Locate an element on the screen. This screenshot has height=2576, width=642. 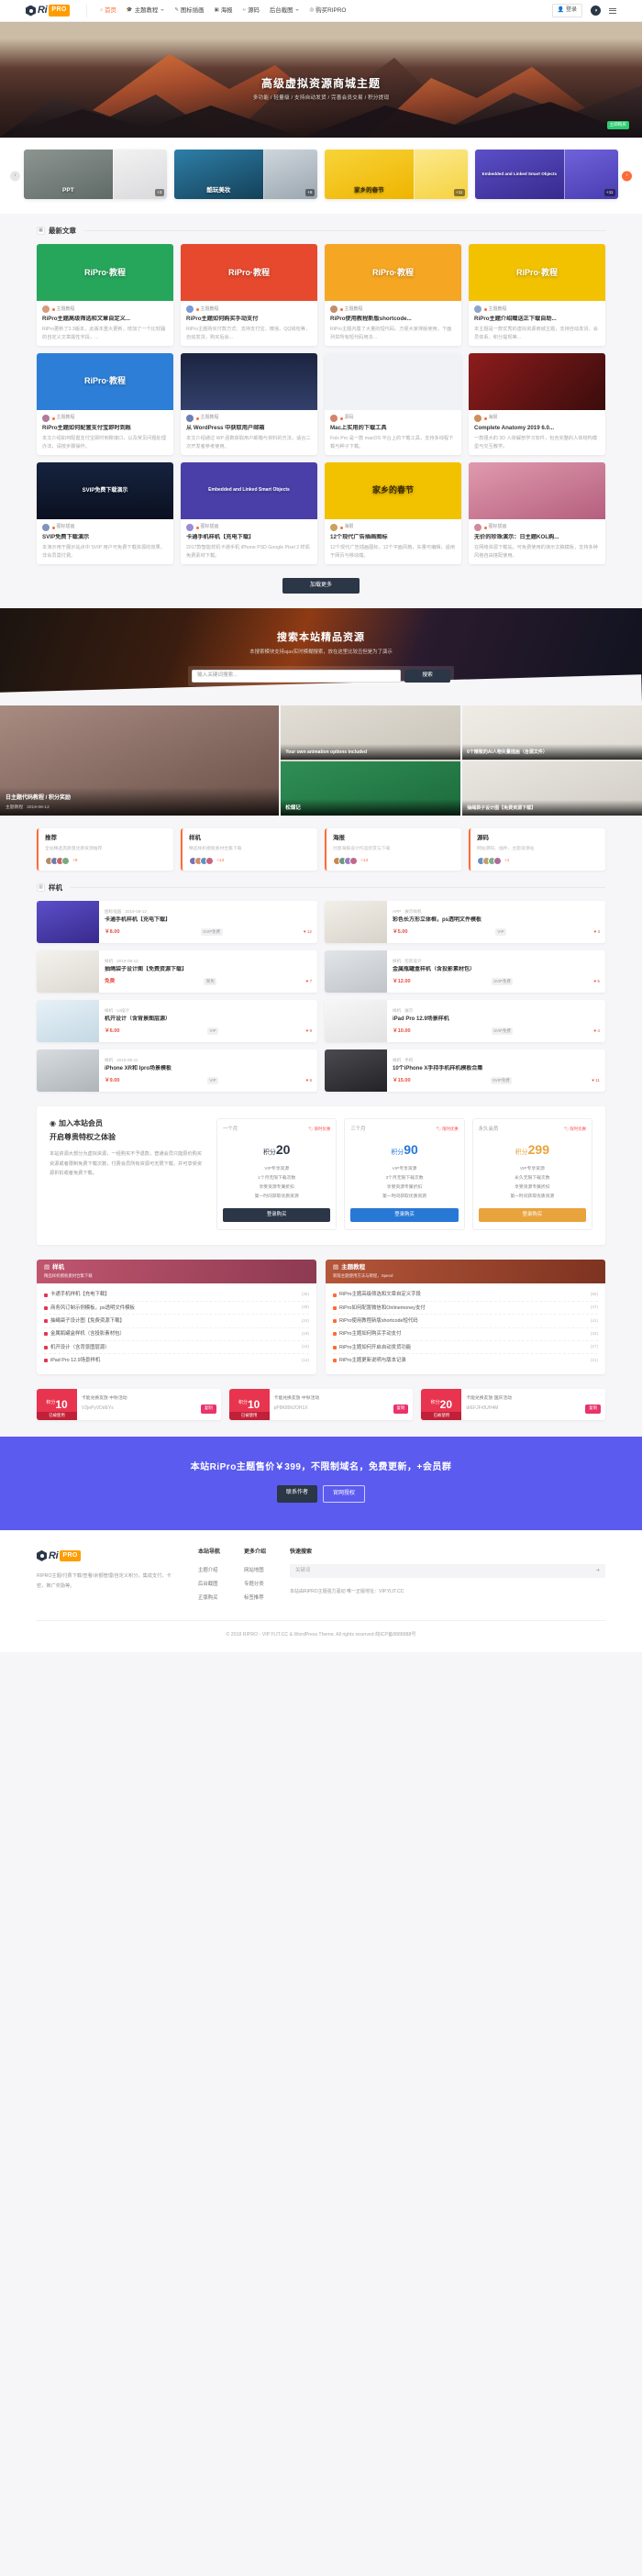
hero-badge: 立即购买 is located at coordinates (617, 125).